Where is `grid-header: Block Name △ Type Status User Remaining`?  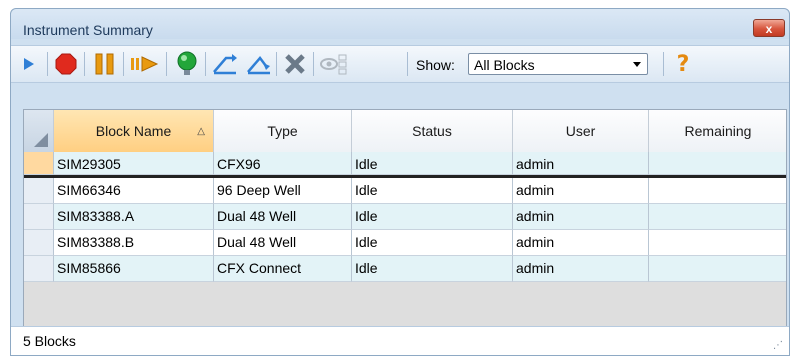 grid-header: Block Name △ Type Status User Remaining is located at coordinates (405, 131).